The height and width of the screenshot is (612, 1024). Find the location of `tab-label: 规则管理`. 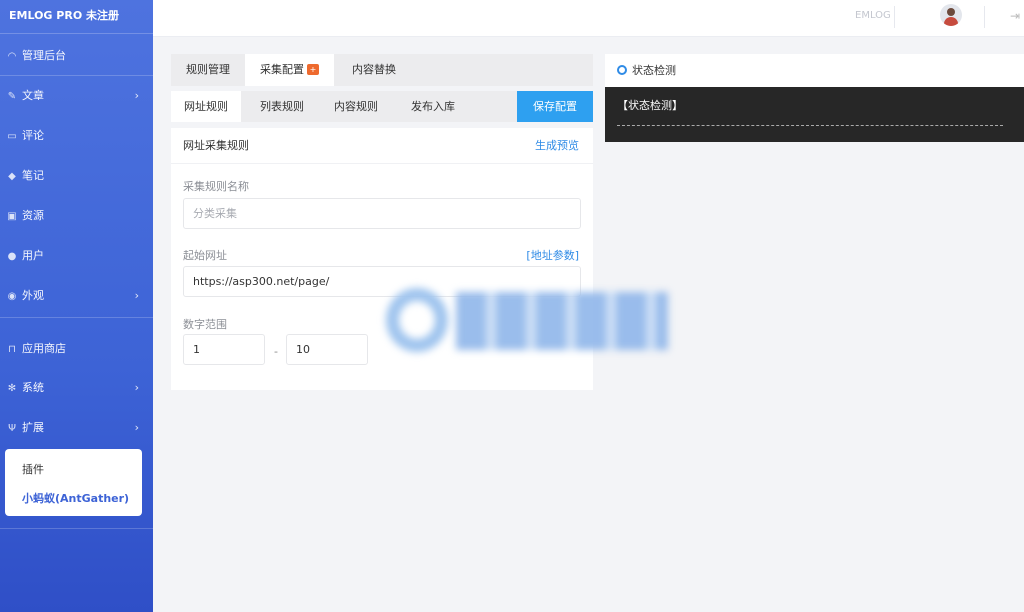

tab-label: 规则管理 is located at coordinates (208, 69).